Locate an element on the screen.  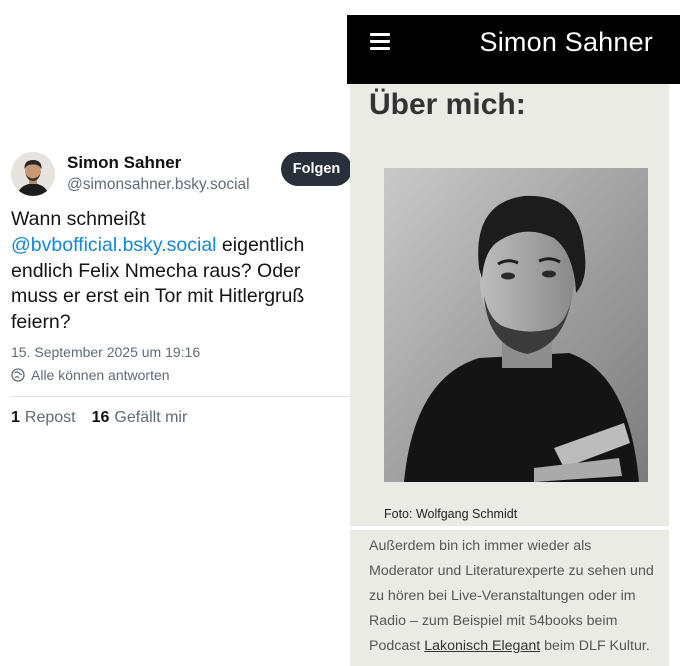
reply-setting-icon is located at coordinates (18, 375).